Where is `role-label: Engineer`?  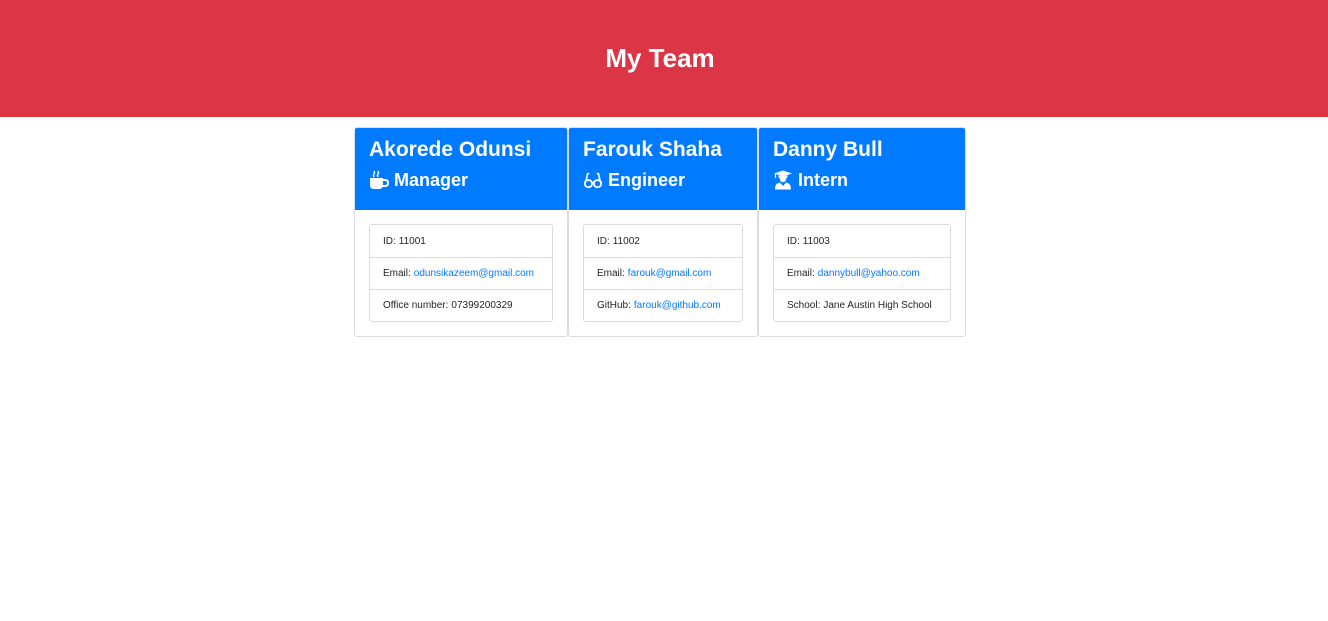 role-label: Engineer is located at coordinates (647, 180).